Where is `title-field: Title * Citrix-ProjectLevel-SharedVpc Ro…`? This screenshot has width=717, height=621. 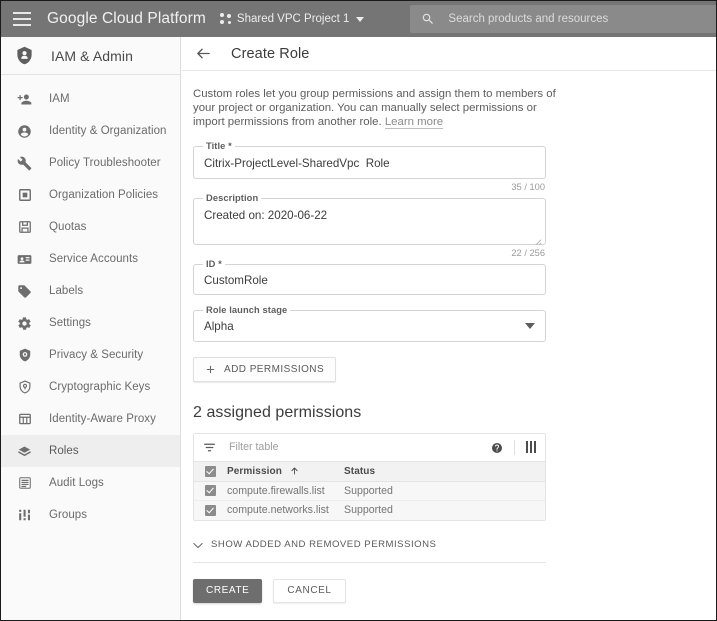
title-field: Title * Citrix-ProjectLevel-SharedVpc Ro… is located at coordinates (369, 166).